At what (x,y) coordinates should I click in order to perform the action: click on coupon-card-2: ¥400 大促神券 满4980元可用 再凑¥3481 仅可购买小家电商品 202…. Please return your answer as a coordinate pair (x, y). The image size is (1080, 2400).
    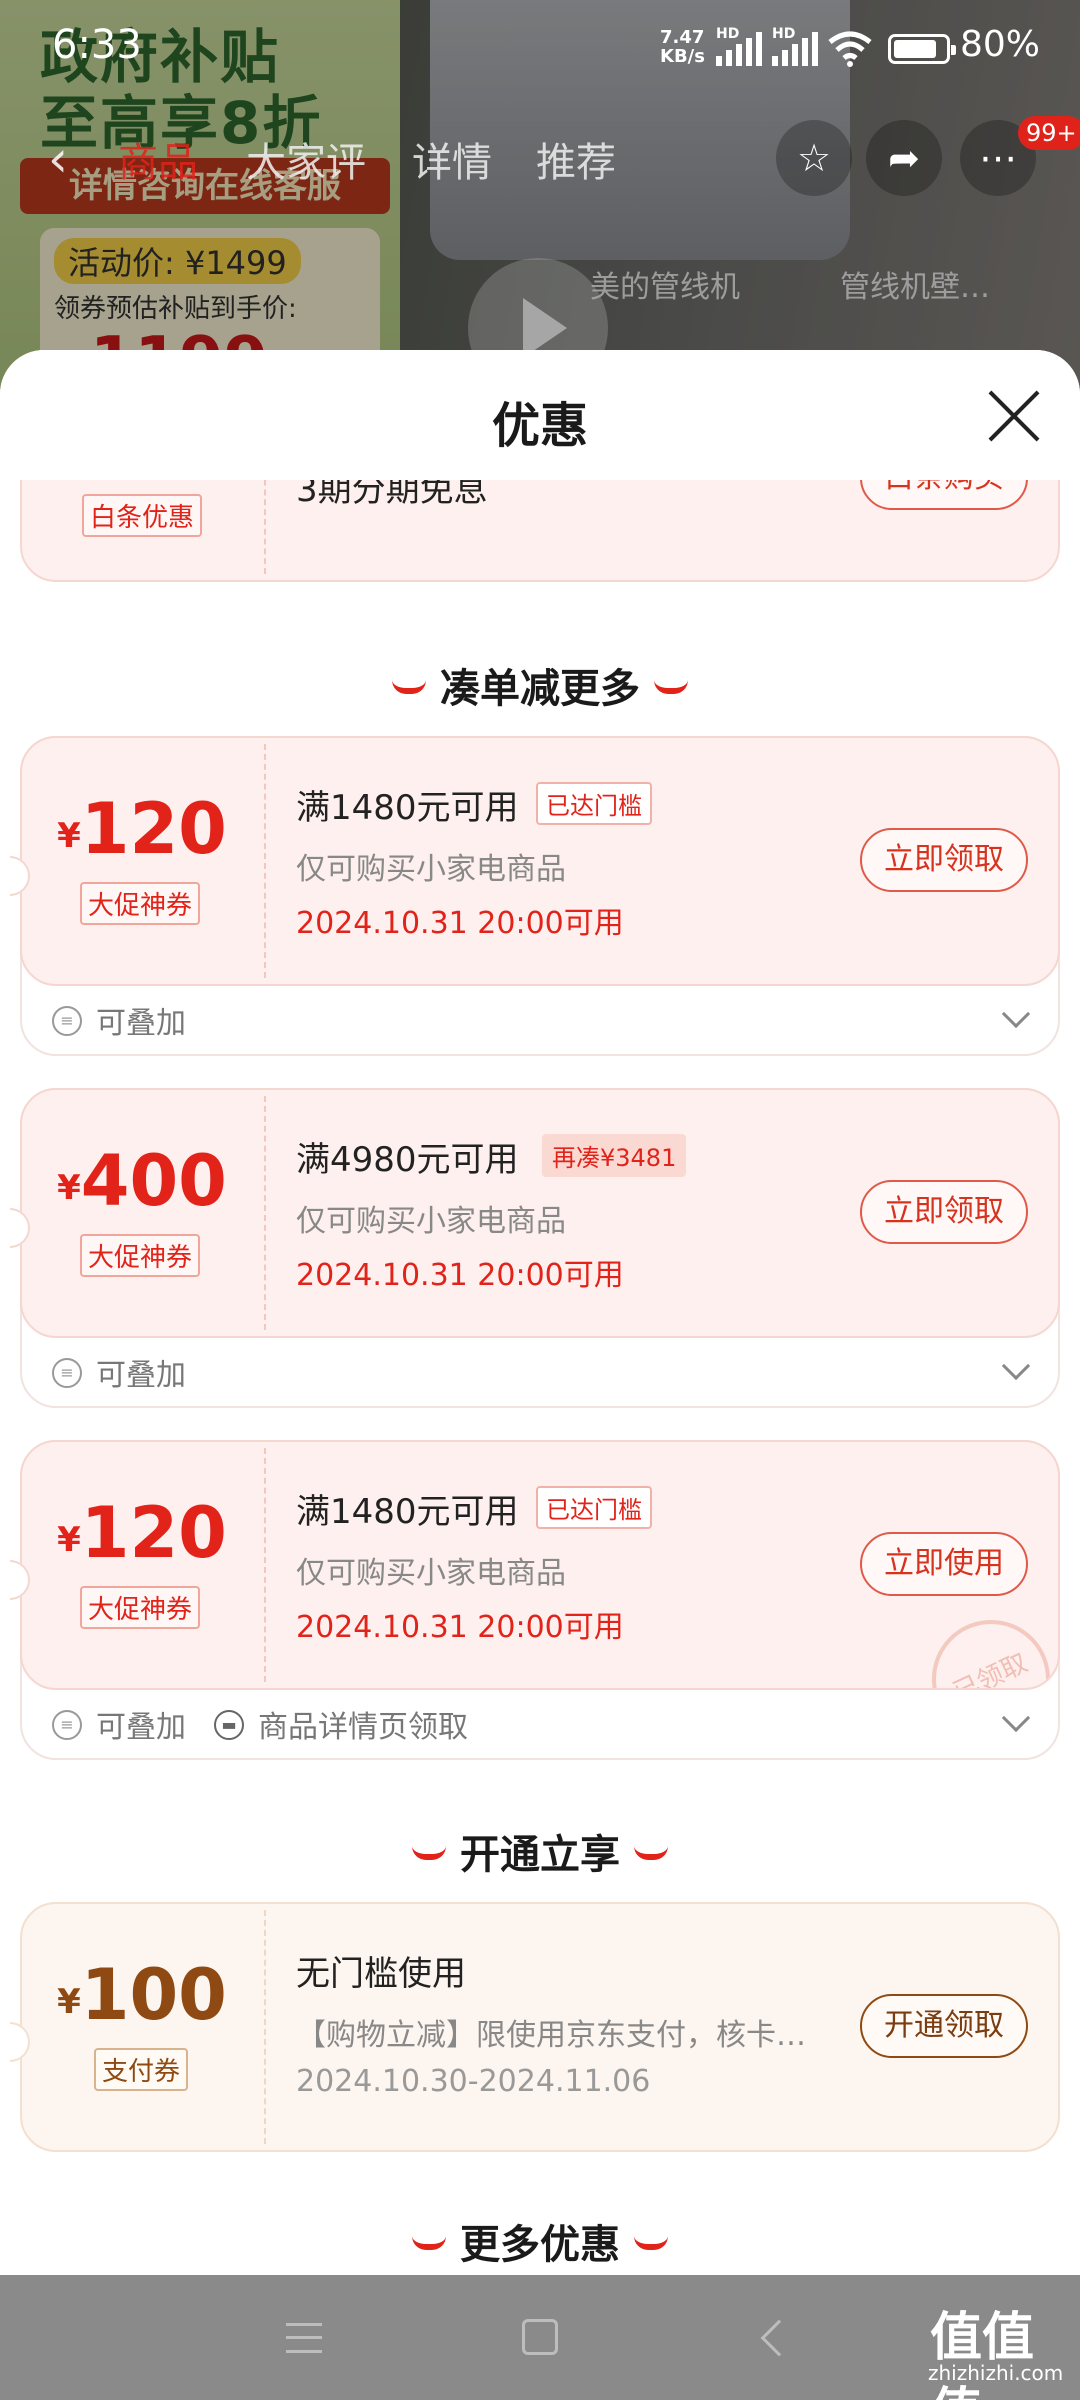
    Looking at the image, I should click on (535, 1248).